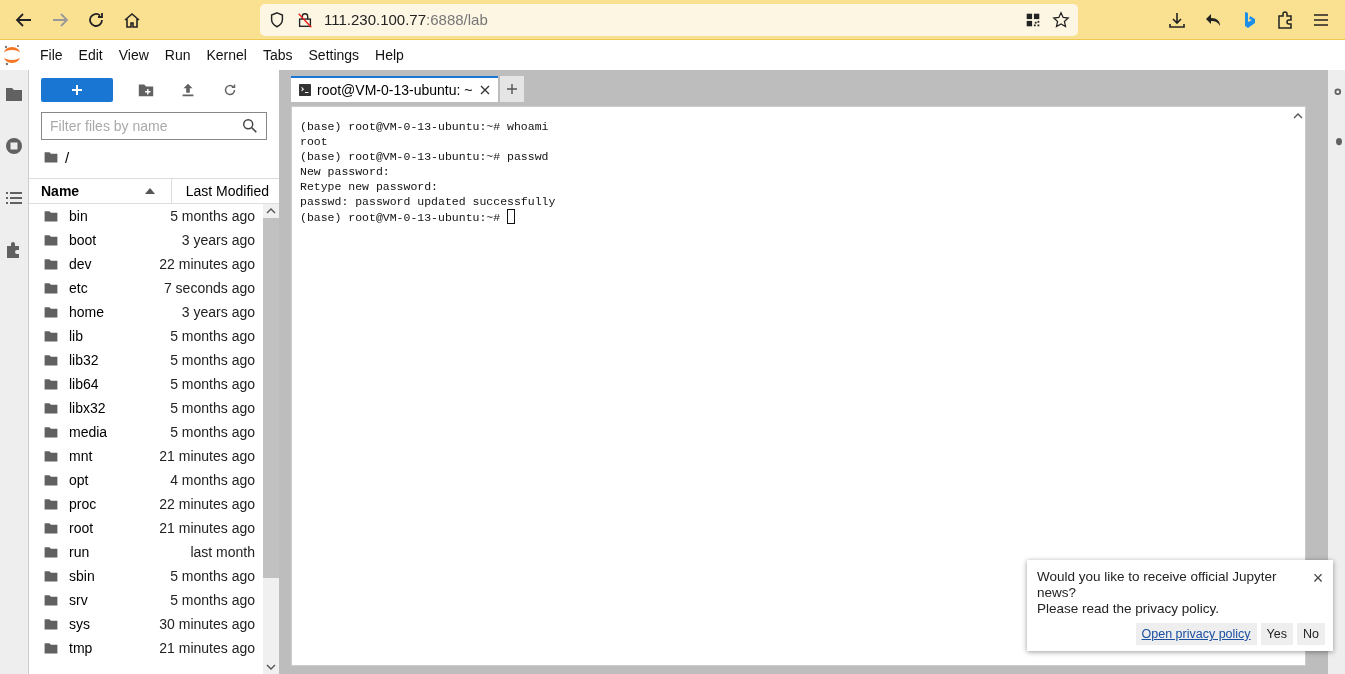  Describe the element at coordinates (250, 126) in the screenshot. I see `search-icon` at that location.